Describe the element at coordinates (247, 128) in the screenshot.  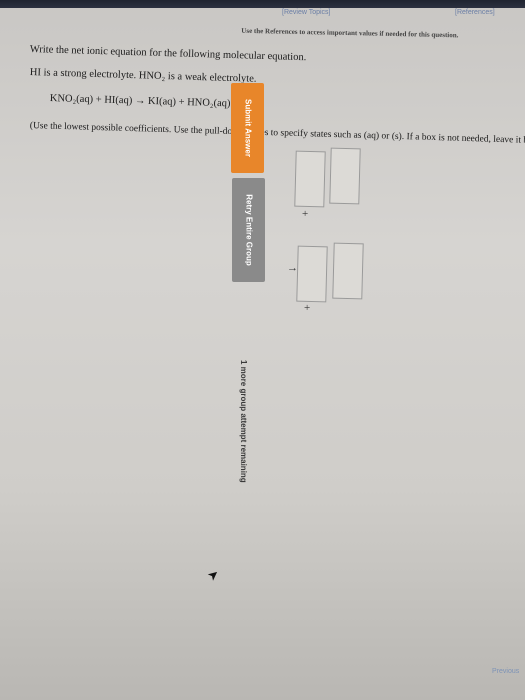
I see `submit-answer-button: Submit Answer` at that location.